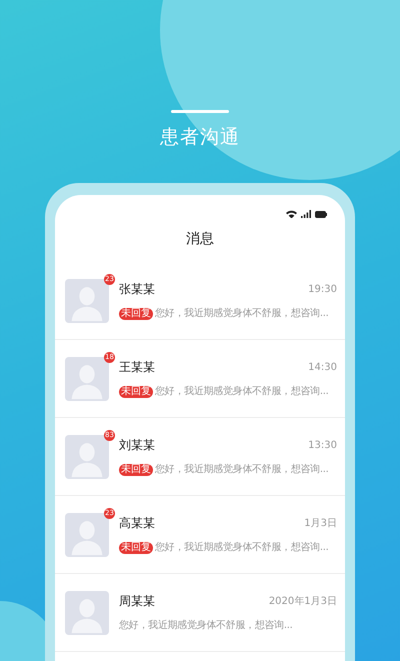  Describe the element at coordinates (306, 214) in the screenshot. I see `signal-icon` at that location.